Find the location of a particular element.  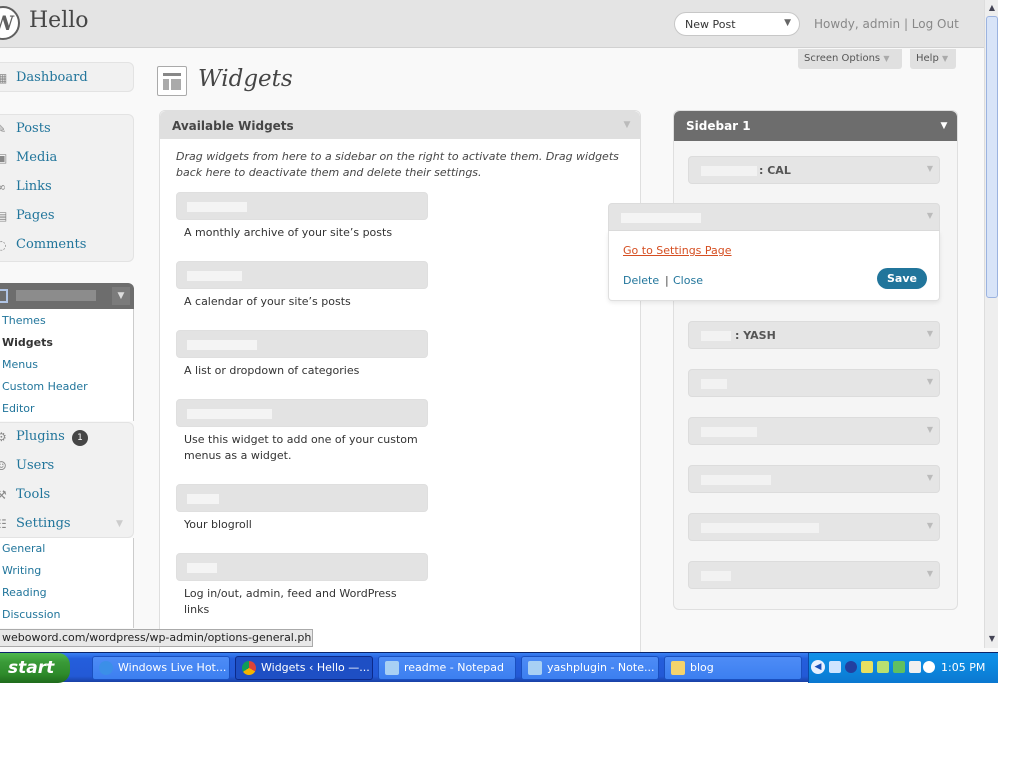

menu-label: Links is located at coordinates (34, 186).